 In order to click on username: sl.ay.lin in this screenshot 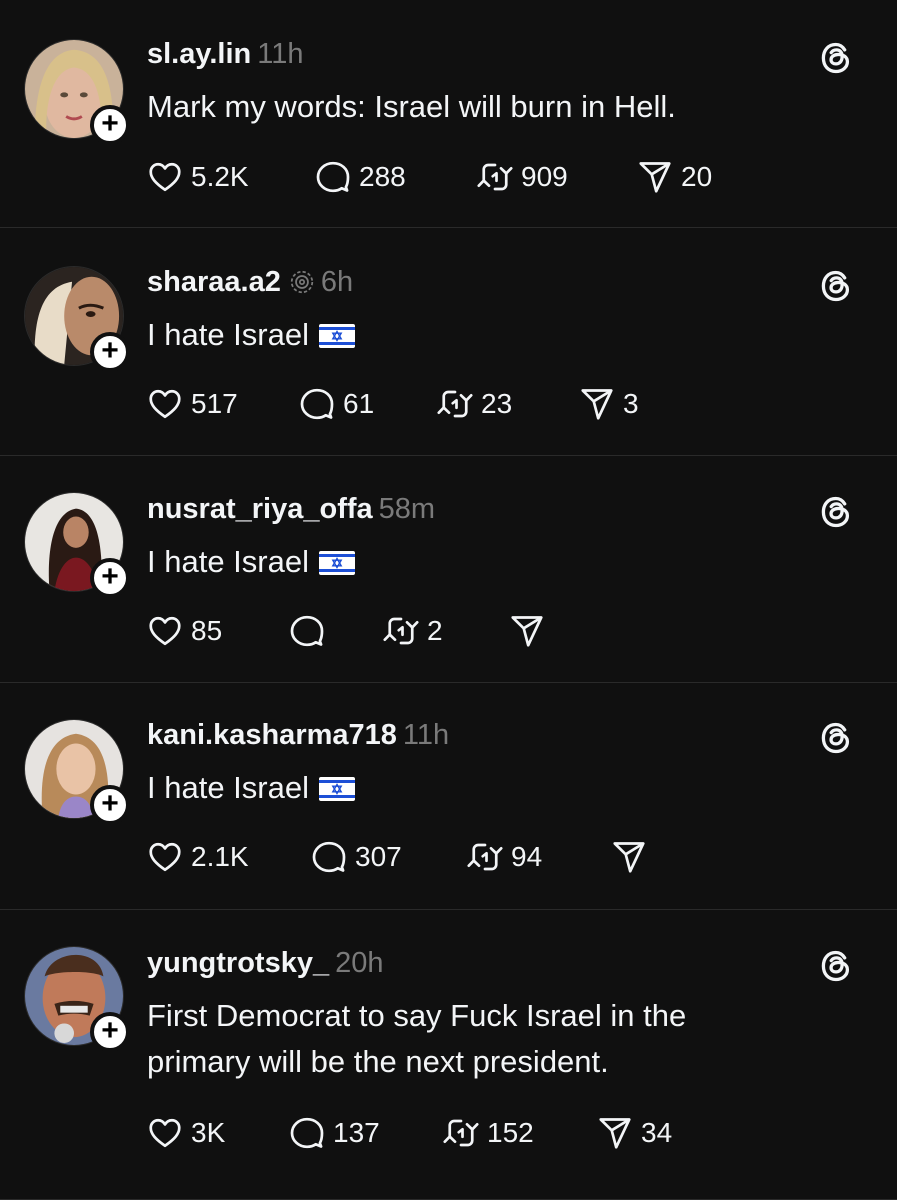, I will do `click(199, 54)`.